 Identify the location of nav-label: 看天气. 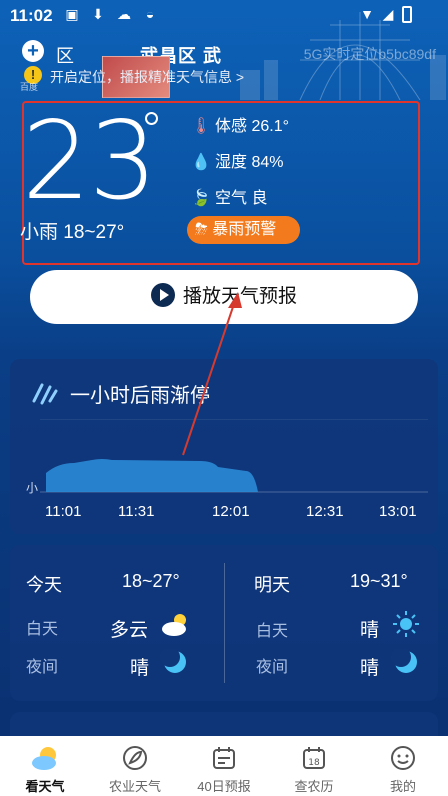
(45, 786).